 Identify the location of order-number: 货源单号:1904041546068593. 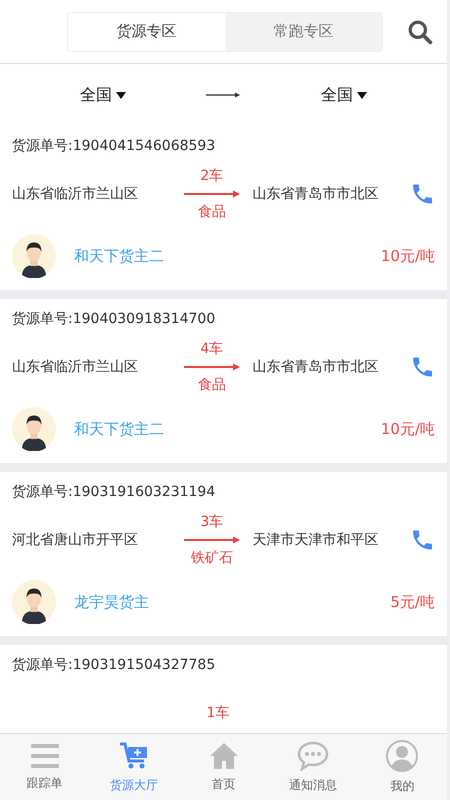
(114, 146).